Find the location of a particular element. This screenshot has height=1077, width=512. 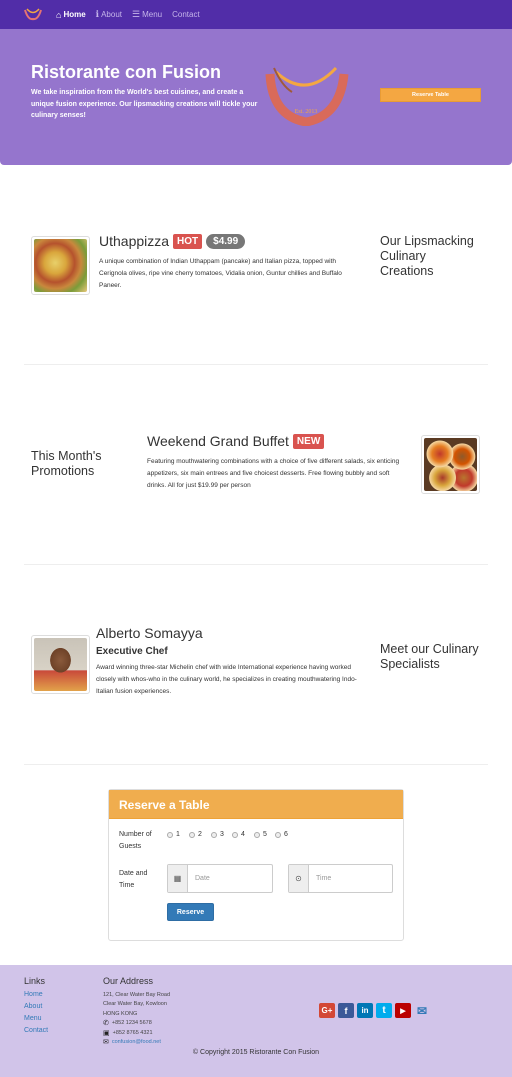

address-line: Clear Water Bay, Kowloon is located at coordinates (135, 1004).